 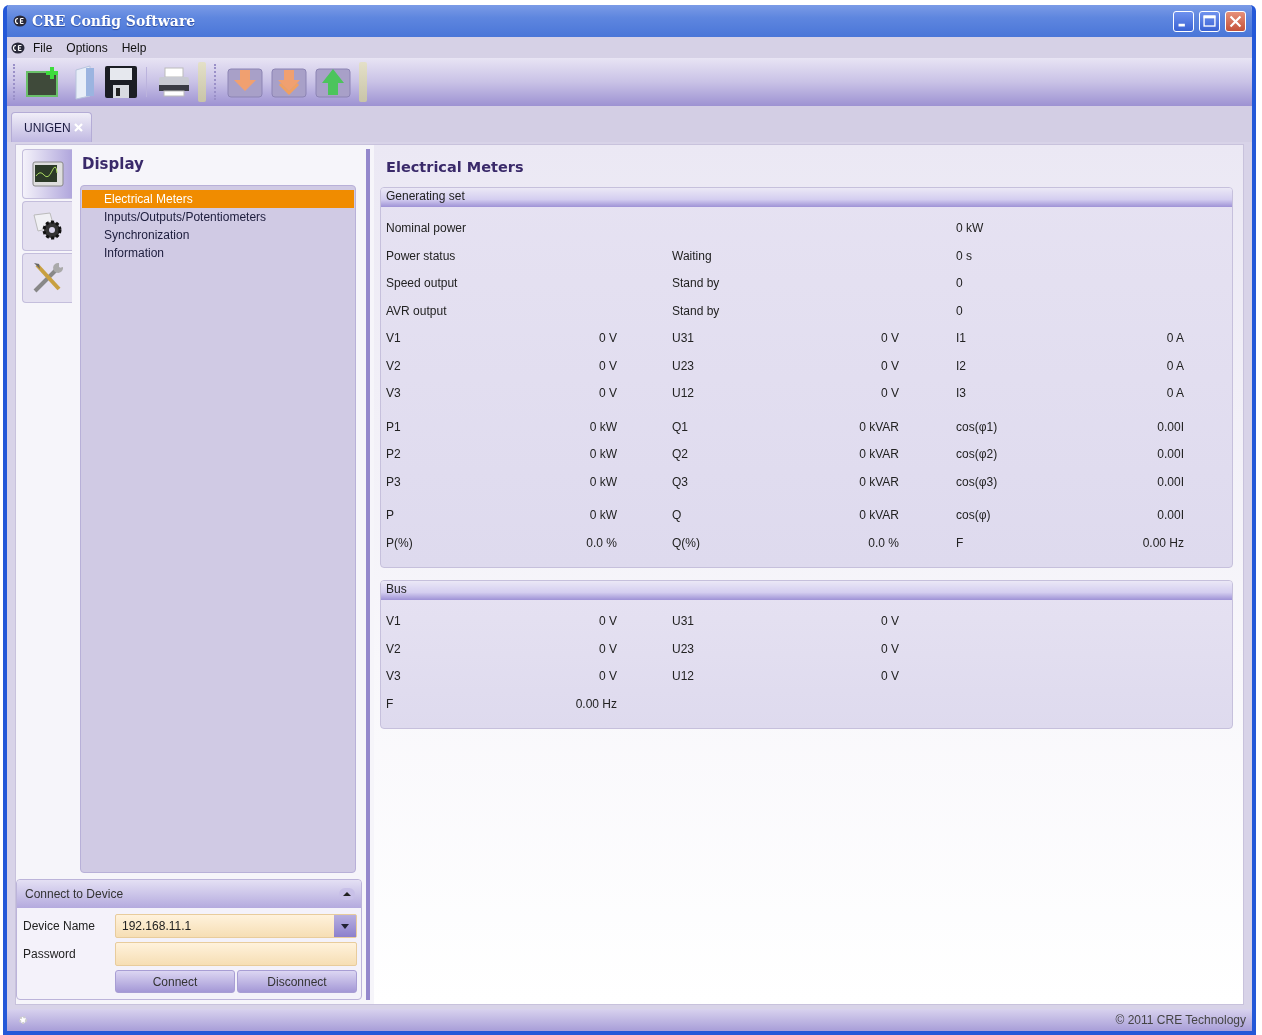 What do you see at coordinates (345, 926) in the screenshot?
I see `dropdown-arrow-icon` at bounding box center [345, 926].